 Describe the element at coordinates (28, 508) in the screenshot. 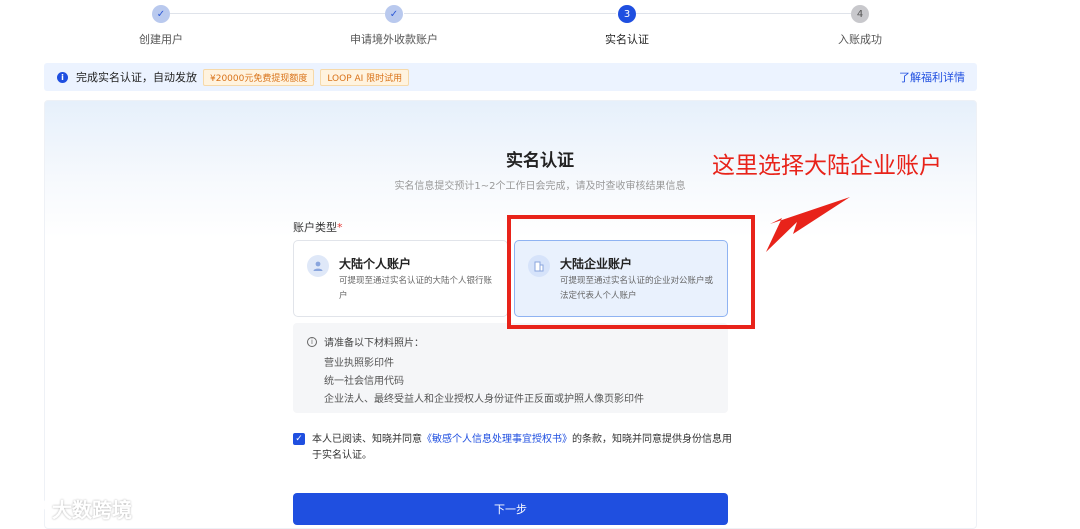

I see `watermark-logo-icon` at that location.